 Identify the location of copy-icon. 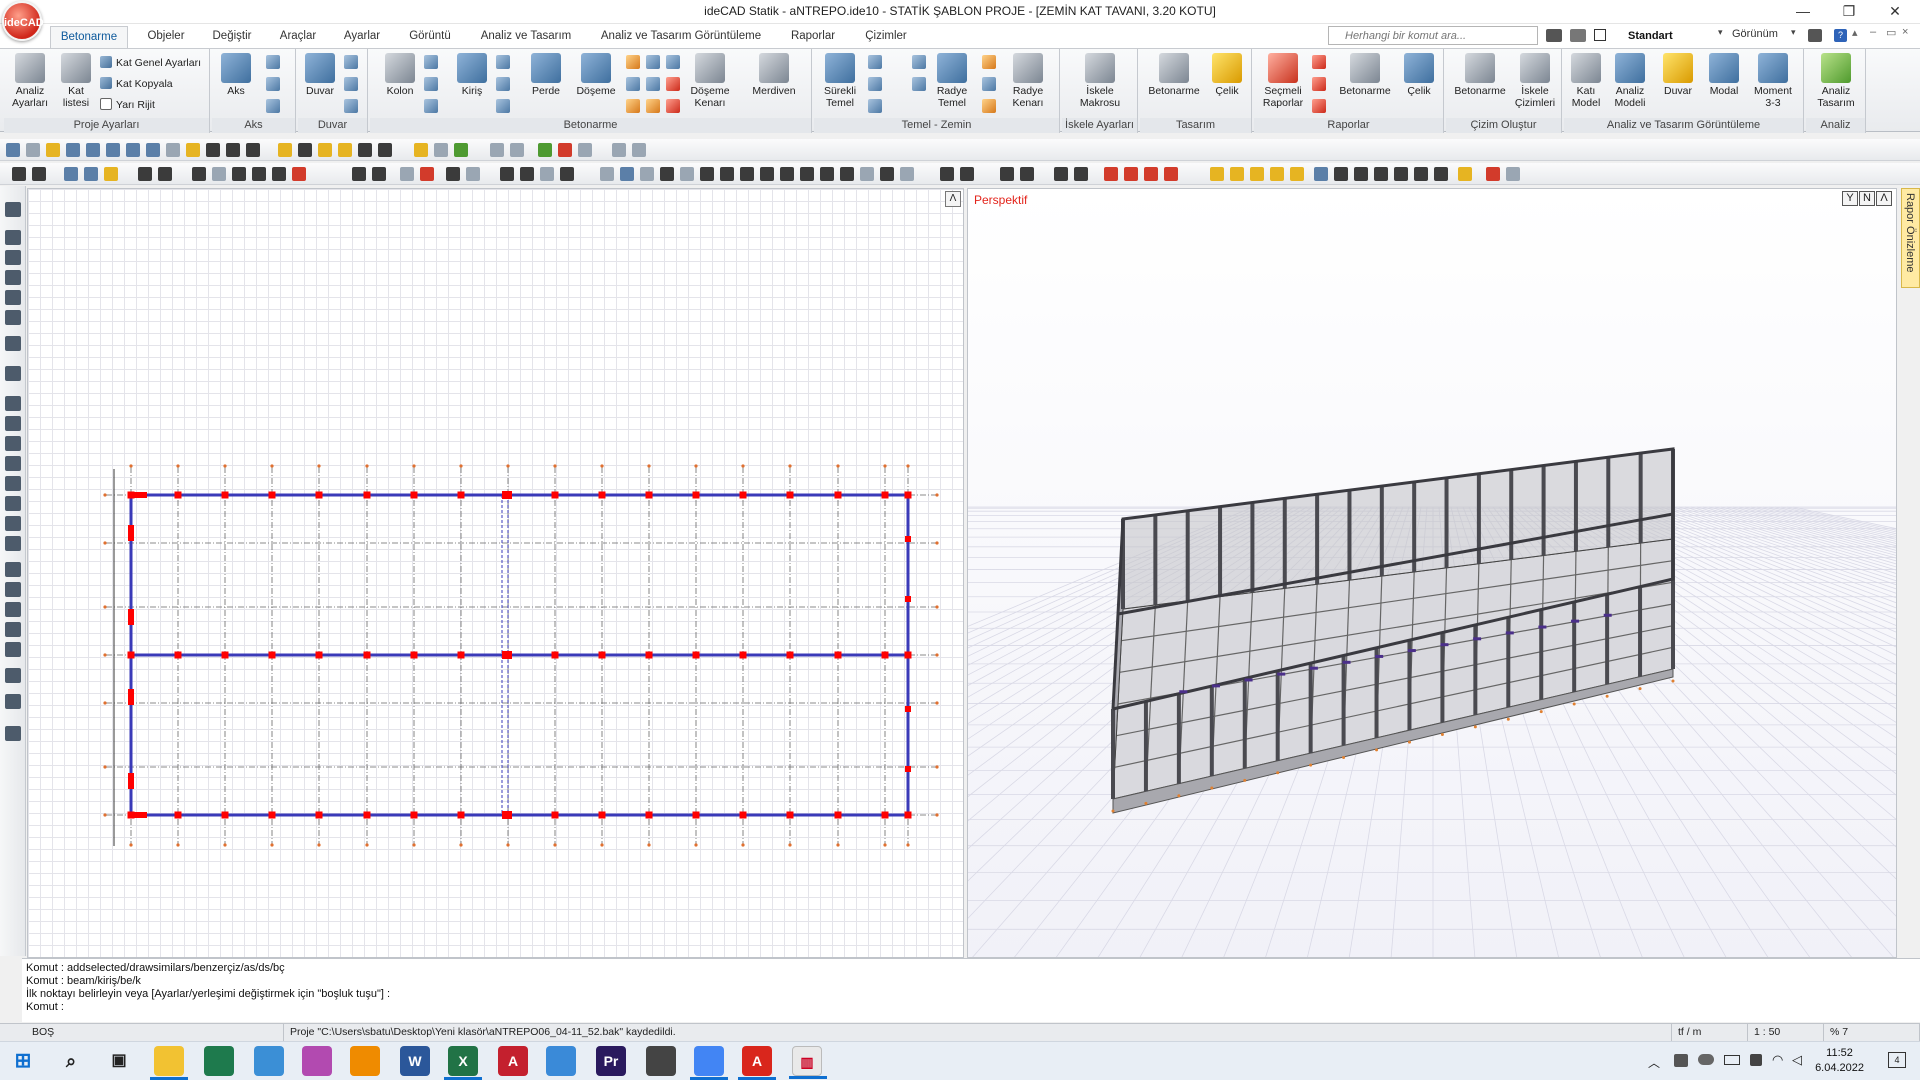
(219, 174).